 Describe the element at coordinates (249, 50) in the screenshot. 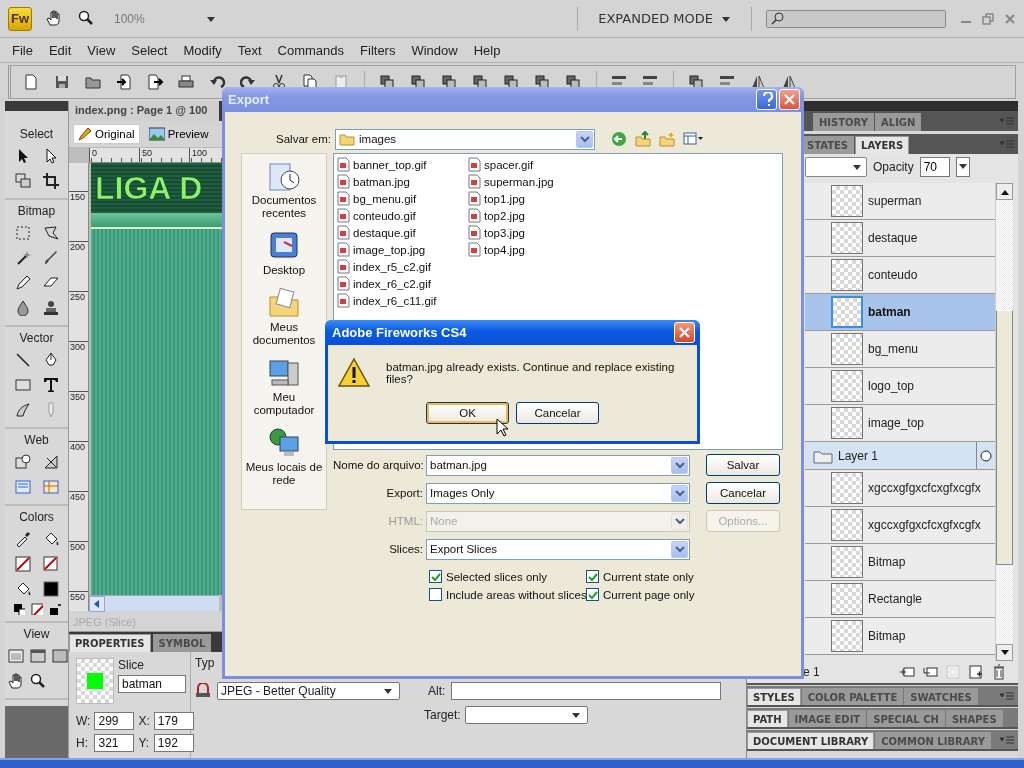

I see `menu-item: Text` at that location.